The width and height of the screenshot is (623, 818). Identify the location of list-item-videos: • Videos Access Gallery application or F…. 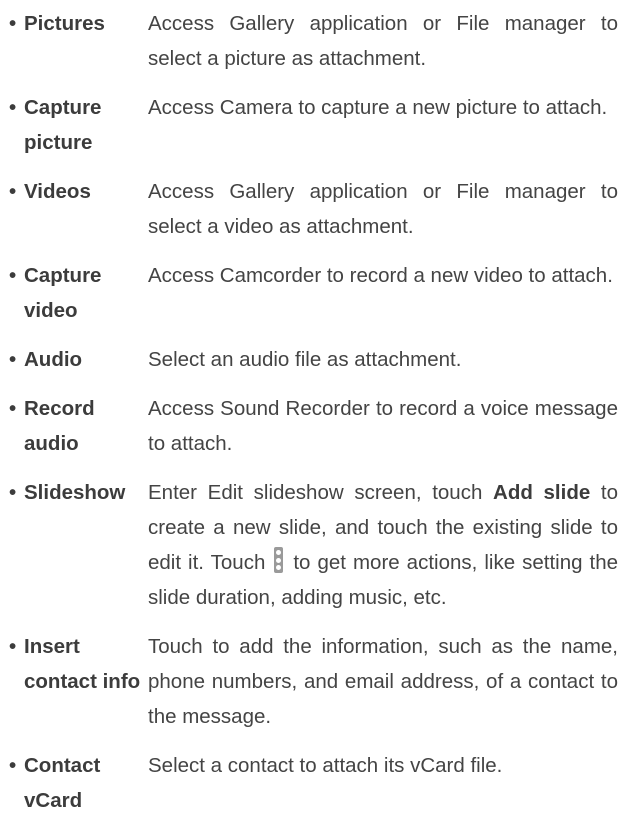
(311, 209).